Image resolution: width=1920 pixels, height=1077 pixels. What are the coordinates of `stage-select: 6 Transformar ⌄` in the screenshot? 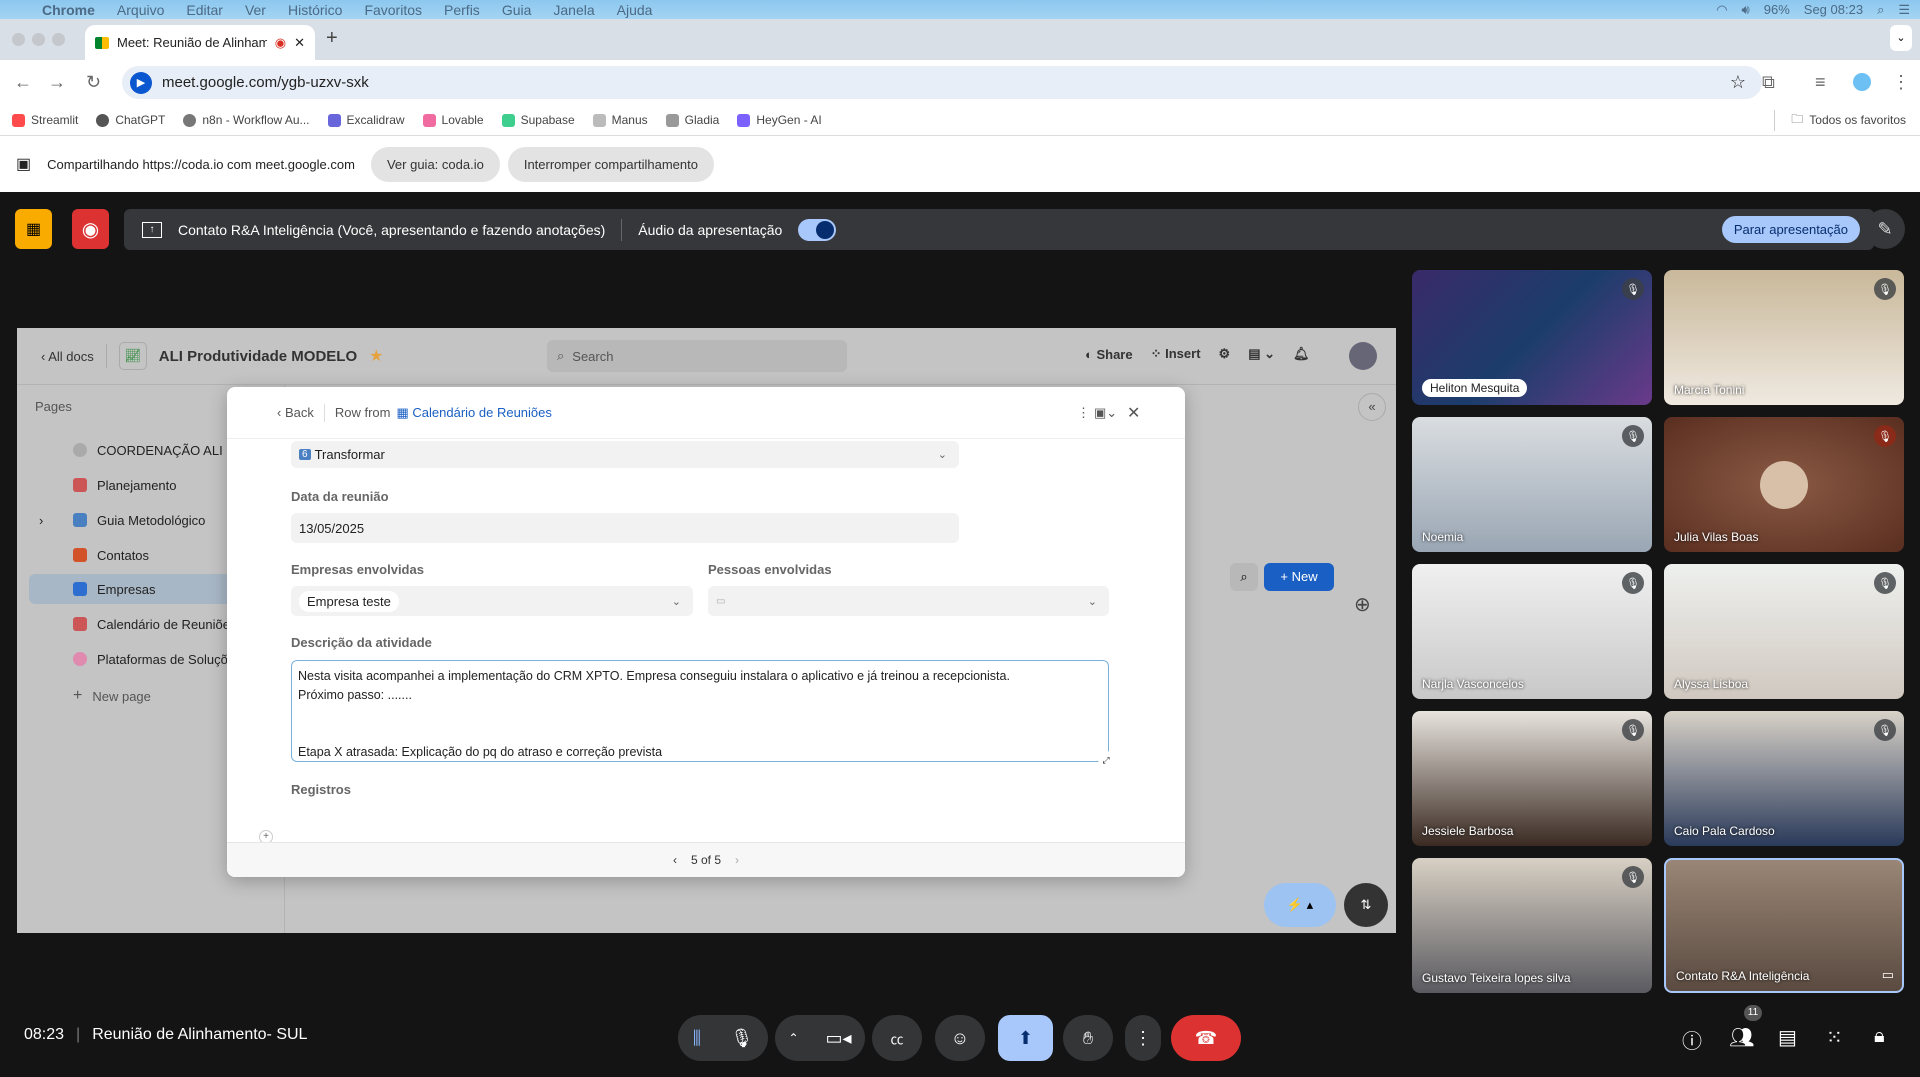 It's located at (625, 454).